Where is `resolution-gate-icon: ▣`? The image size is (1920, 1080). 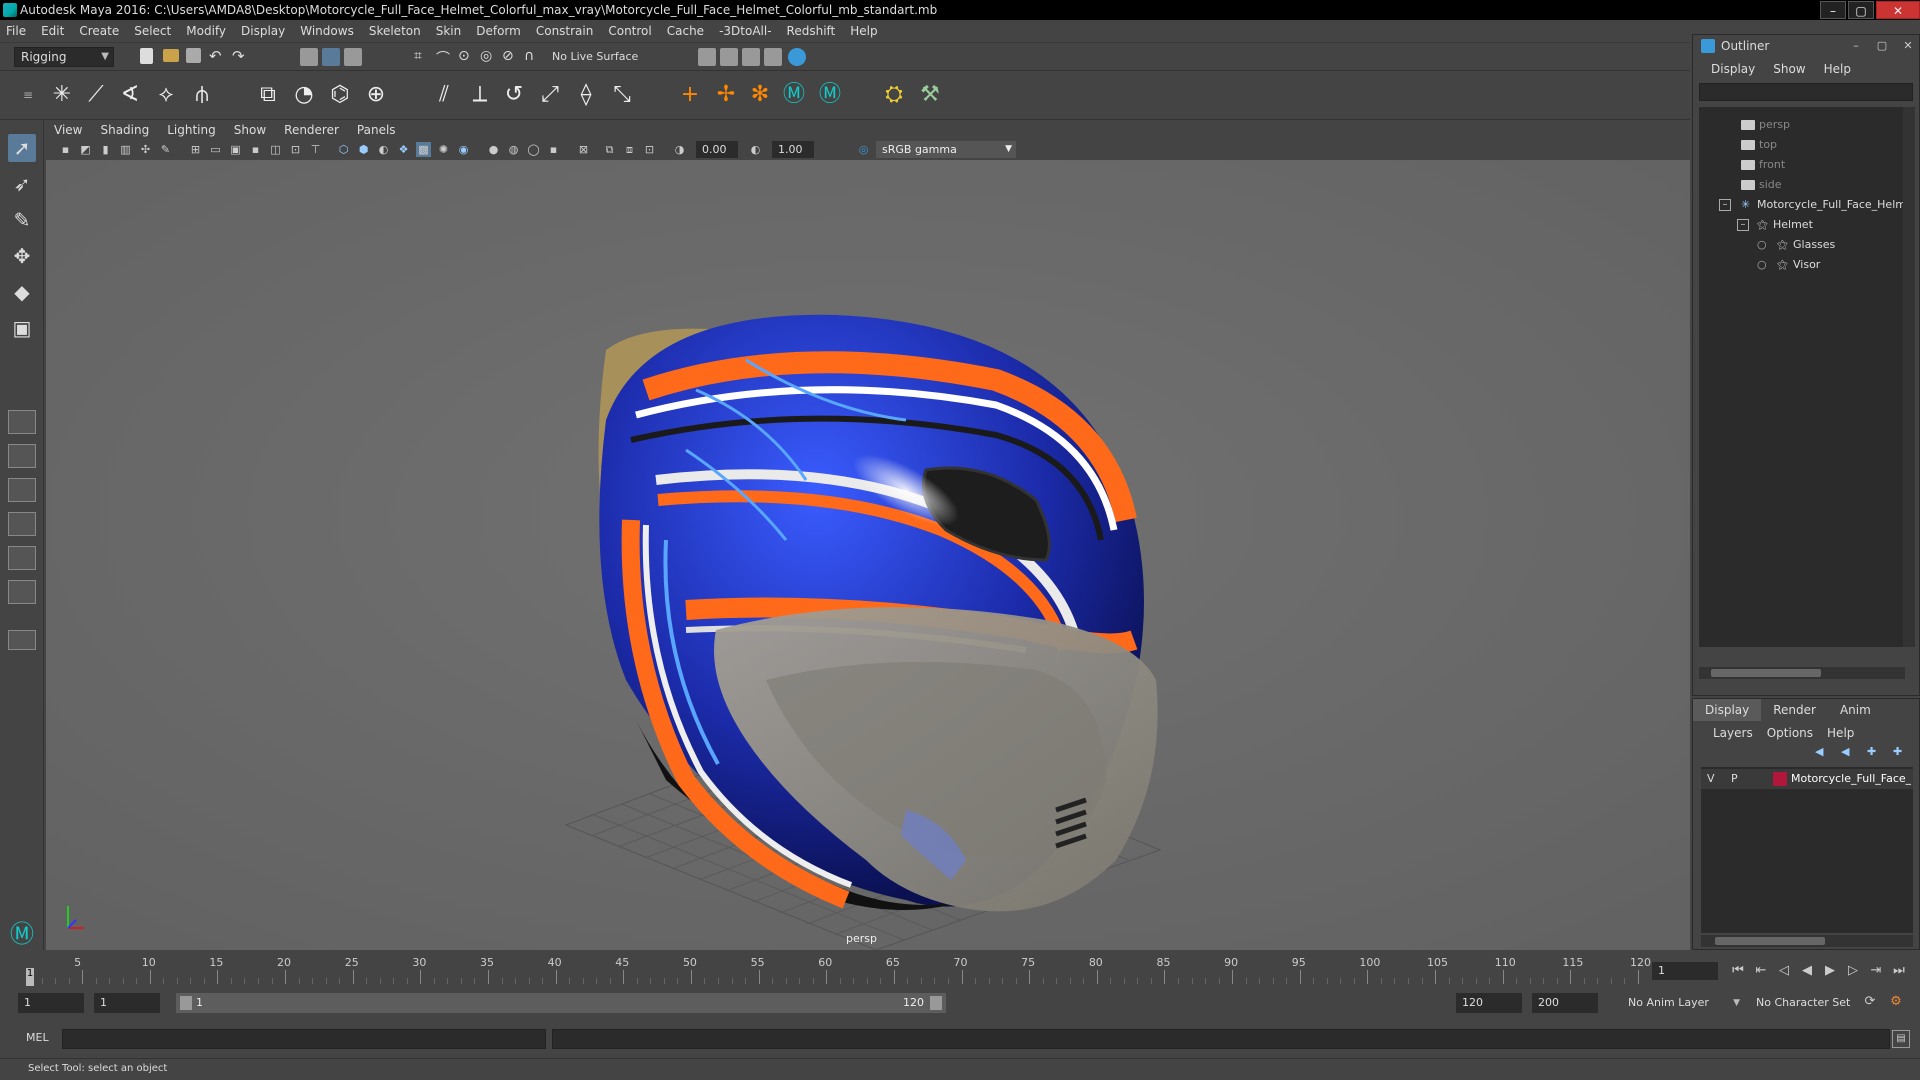
resolution-gate-icon: ▣ is located at coordinates (235, 149).